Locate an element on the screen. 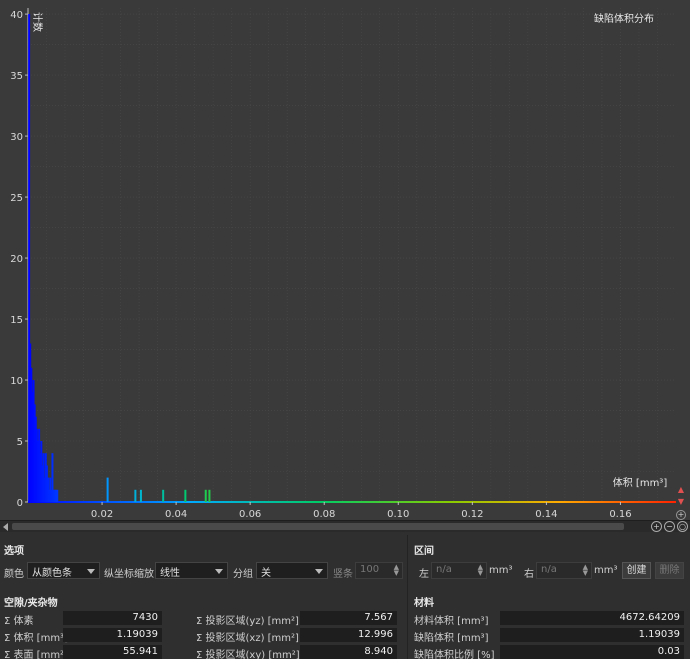 The height and width of the screenshot is (659, 690). range-header: 区间 is located at coordinates (424, 551).